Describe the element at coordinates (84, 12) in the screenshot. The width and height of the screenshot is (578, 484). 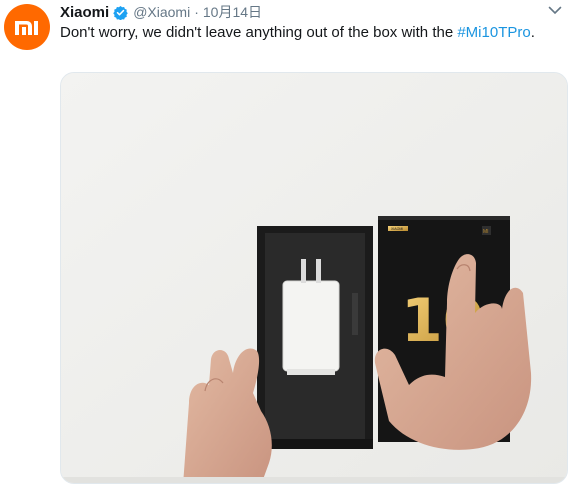
I see `author-name: Xiaomi` at that location.